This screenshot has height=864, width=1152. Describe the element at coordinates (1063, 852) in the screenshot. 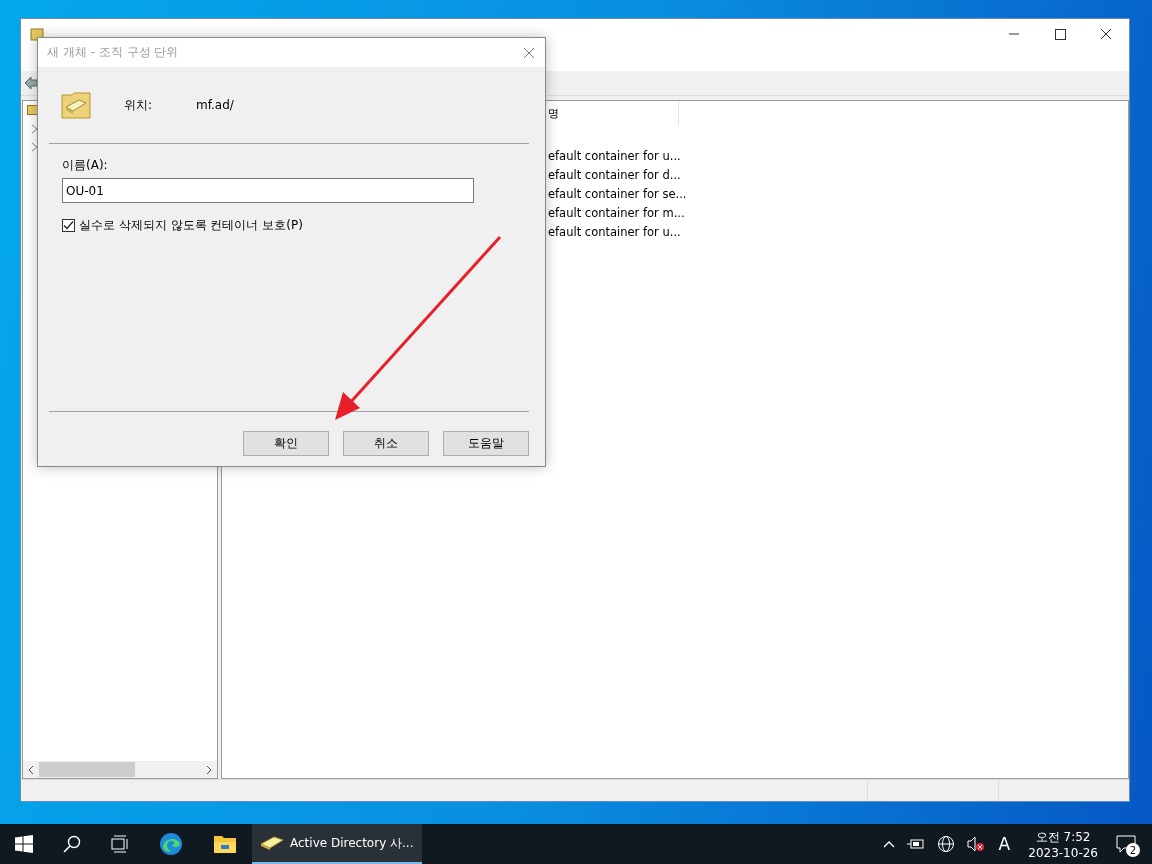

I see `clock-date: 2023-10-26` at that location.